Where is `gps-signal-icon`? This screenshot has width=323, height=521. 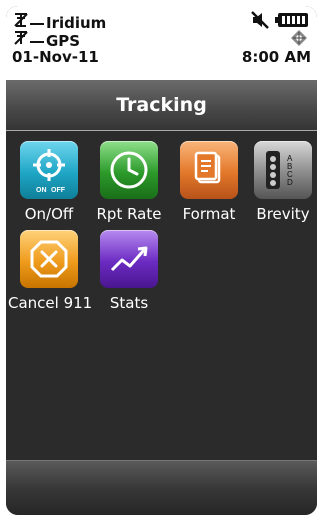
gps-signal-icon is located at coordinates (21, 40).